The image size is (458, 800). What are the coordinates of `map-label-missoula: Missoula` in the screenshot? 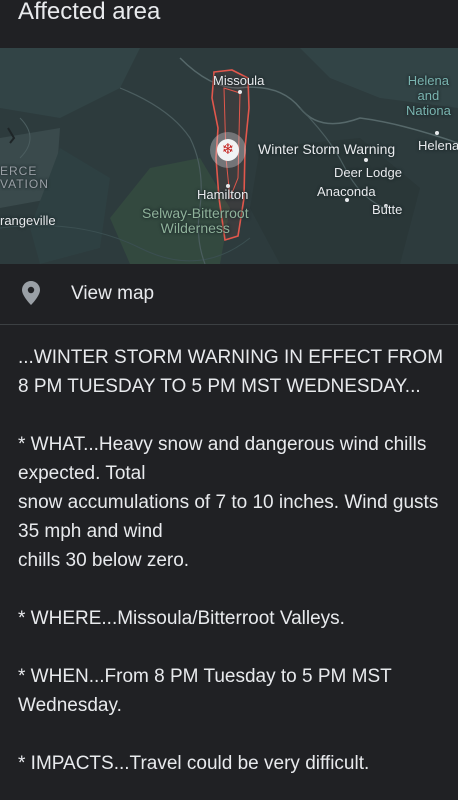 It's located at (239, 80).